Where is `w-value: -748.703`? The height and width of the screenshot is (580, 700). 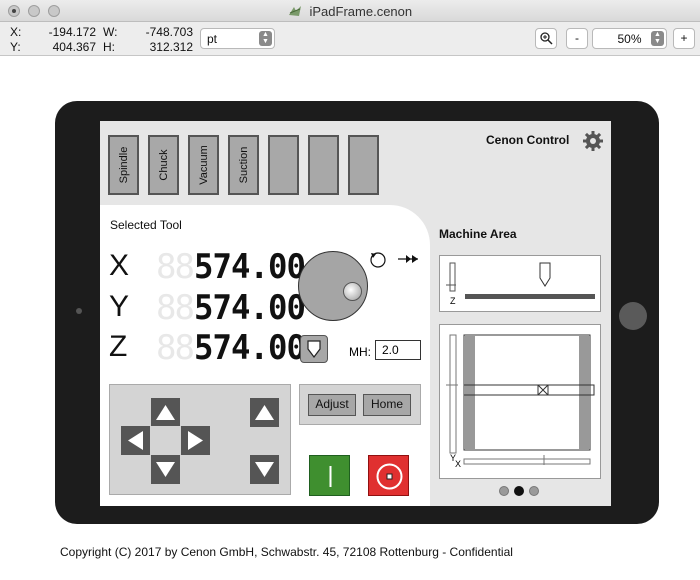
w-value: -748.703 is located at coordinates (169, 32).